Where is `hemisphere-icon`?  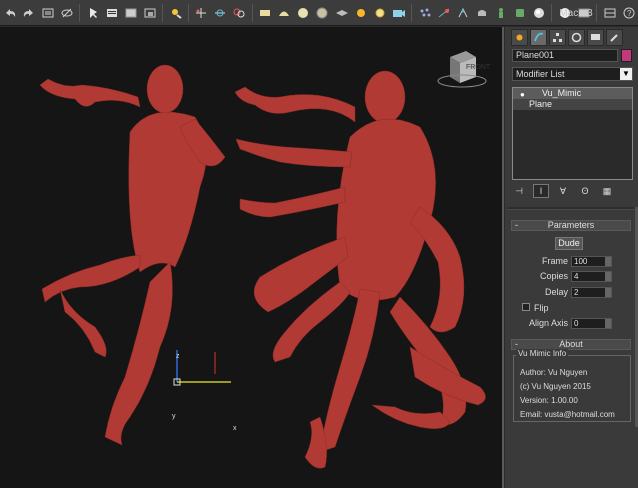
hemisphere-icon is located at coordinates (284, 13).